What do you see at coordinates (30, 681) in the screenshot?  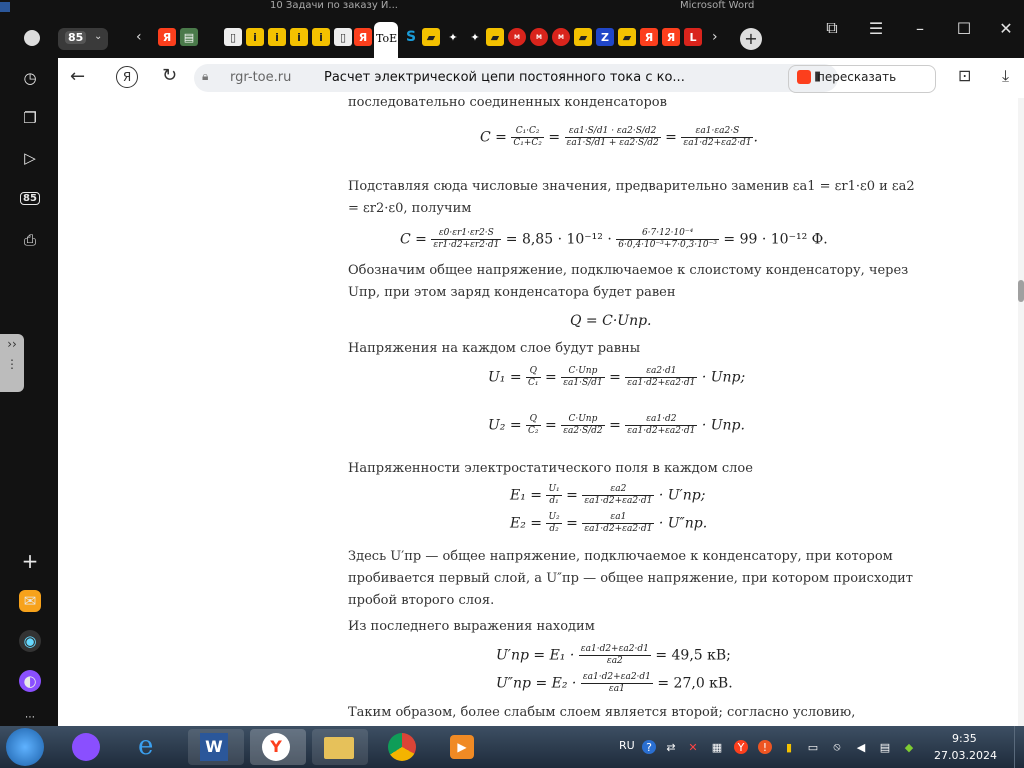 I see `alice-icon: ◐` at bounding box center [30, 681].